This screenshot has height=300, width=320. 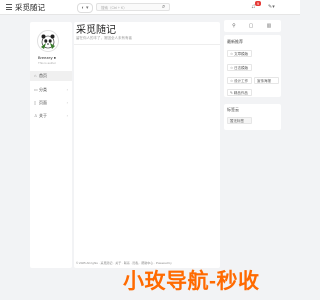 I want to click on tags-title: 标签云, so click(x=233, y=109).